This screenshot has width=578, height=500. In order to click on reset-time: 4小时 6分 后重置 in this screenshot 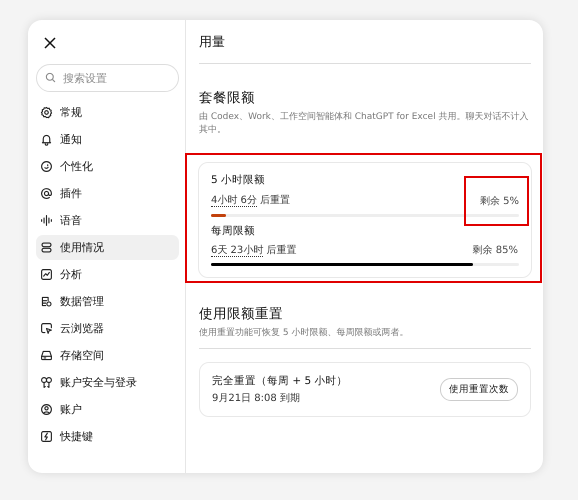, I will do `click(250, 201)`.